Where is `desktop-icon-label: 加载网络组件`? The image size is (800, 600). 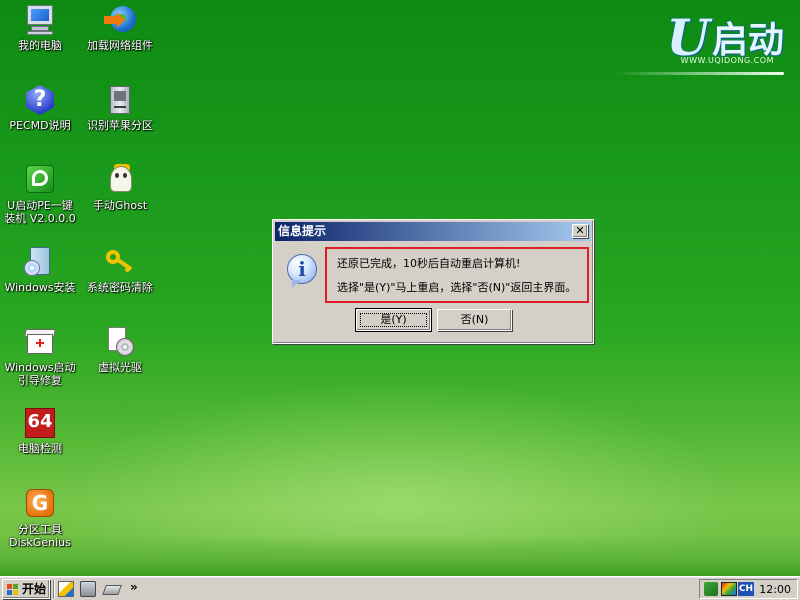 desktop-icon-label: 加载网络组件 is located at coordinates (120, 45).